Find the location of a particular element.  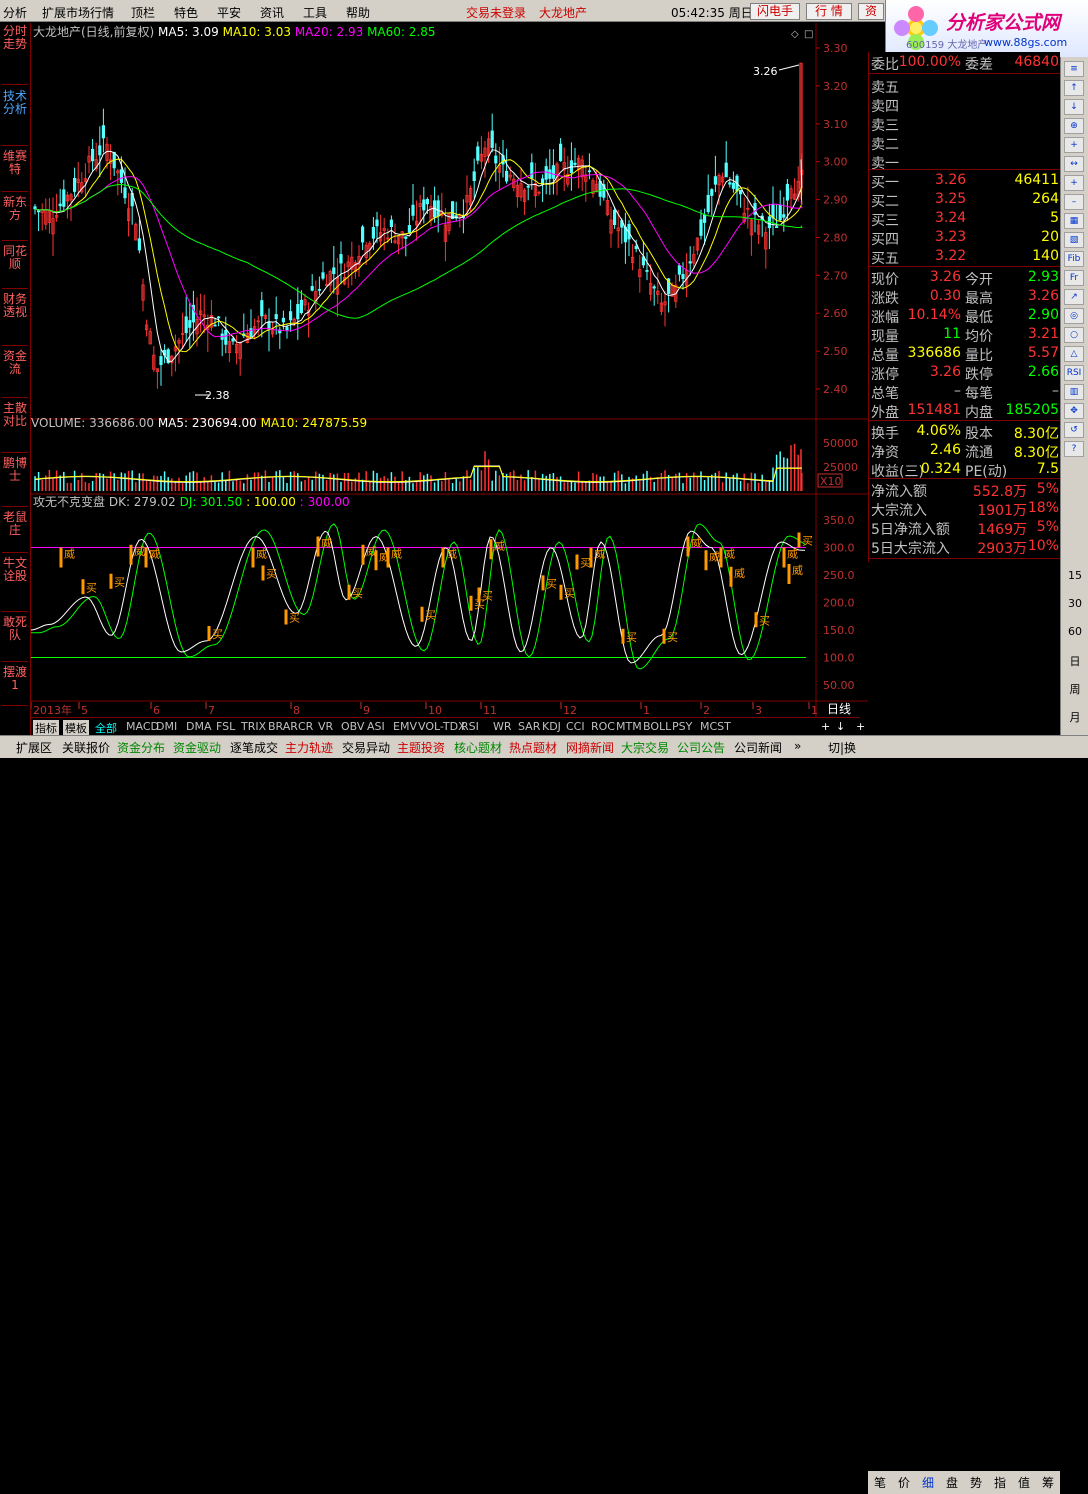

fractal-icon: Fr is located at coordinates (1074, 278).